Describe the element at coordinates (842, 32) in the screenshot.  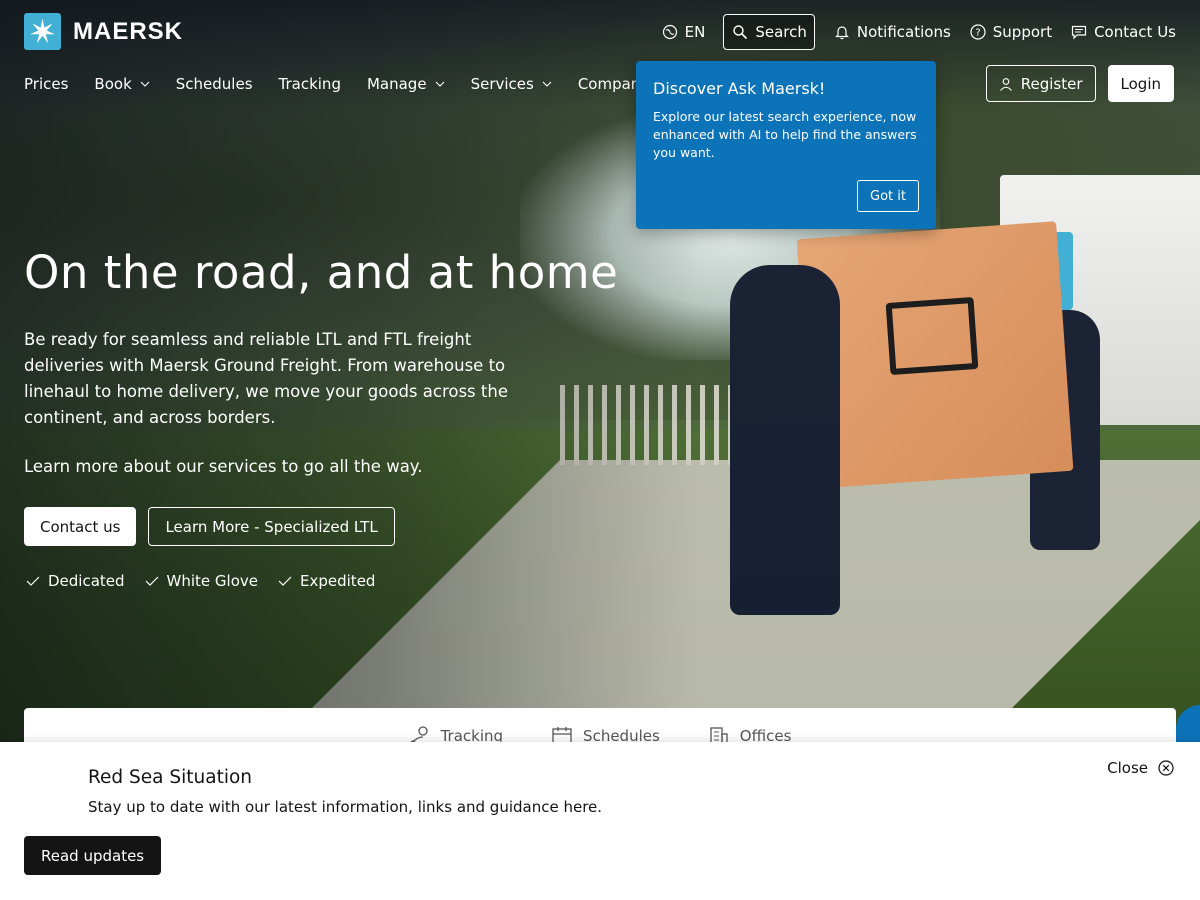
I see `bell-icon` at that location.